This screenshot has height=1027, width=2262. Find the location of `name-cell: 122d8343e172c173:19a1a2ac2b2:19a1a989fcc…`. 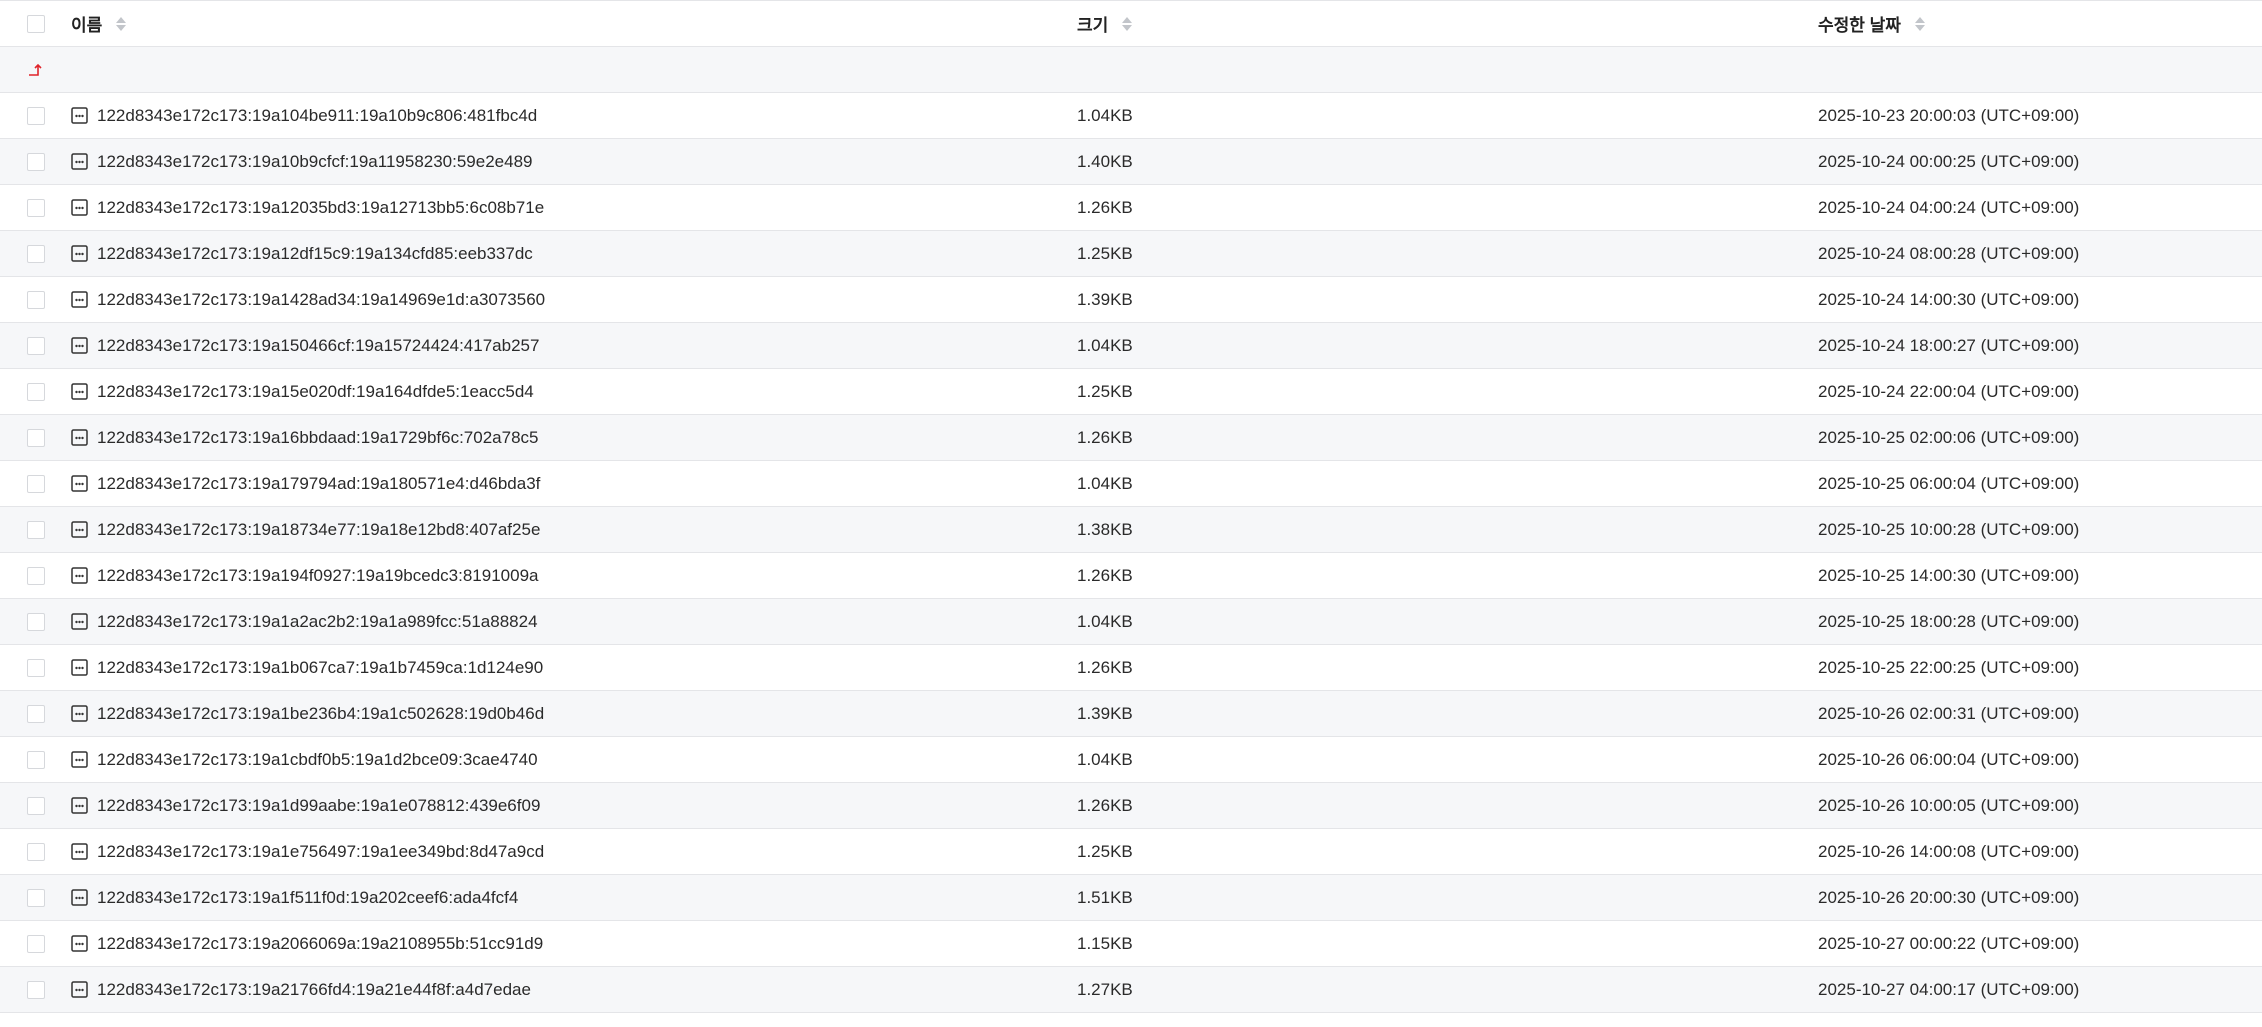

name-cell: 122d8343e172c173:19a1a2ac2b2:19a1a989fcc… is located at coordinates (304, 622).